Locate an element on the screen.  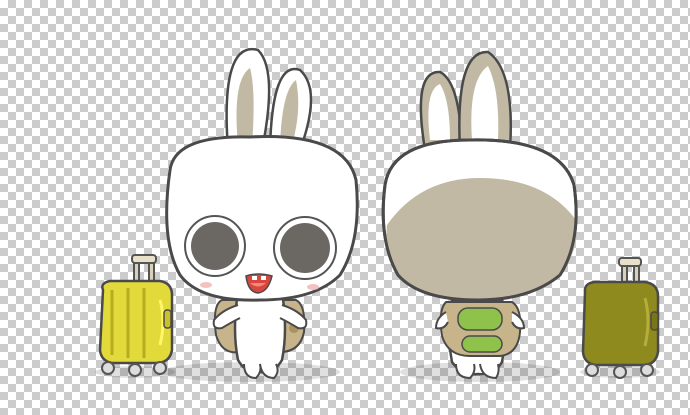
suitcase-olive is located at coordinates (620, 318).